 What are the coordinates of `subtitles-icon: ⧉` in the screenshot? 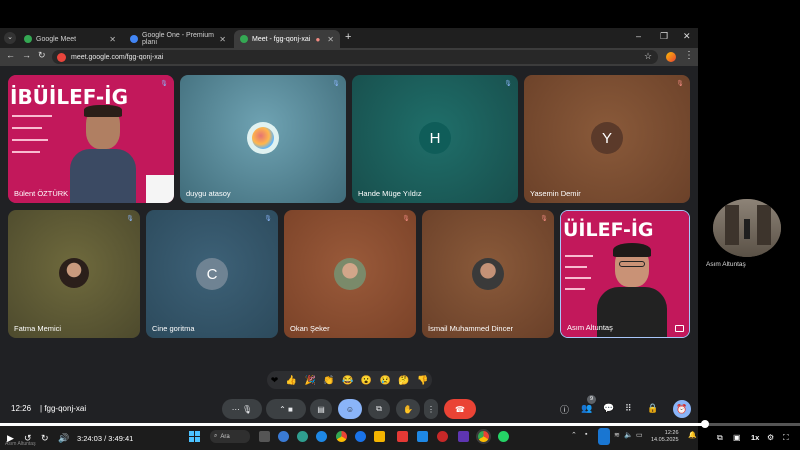 It's located at (720, 438).